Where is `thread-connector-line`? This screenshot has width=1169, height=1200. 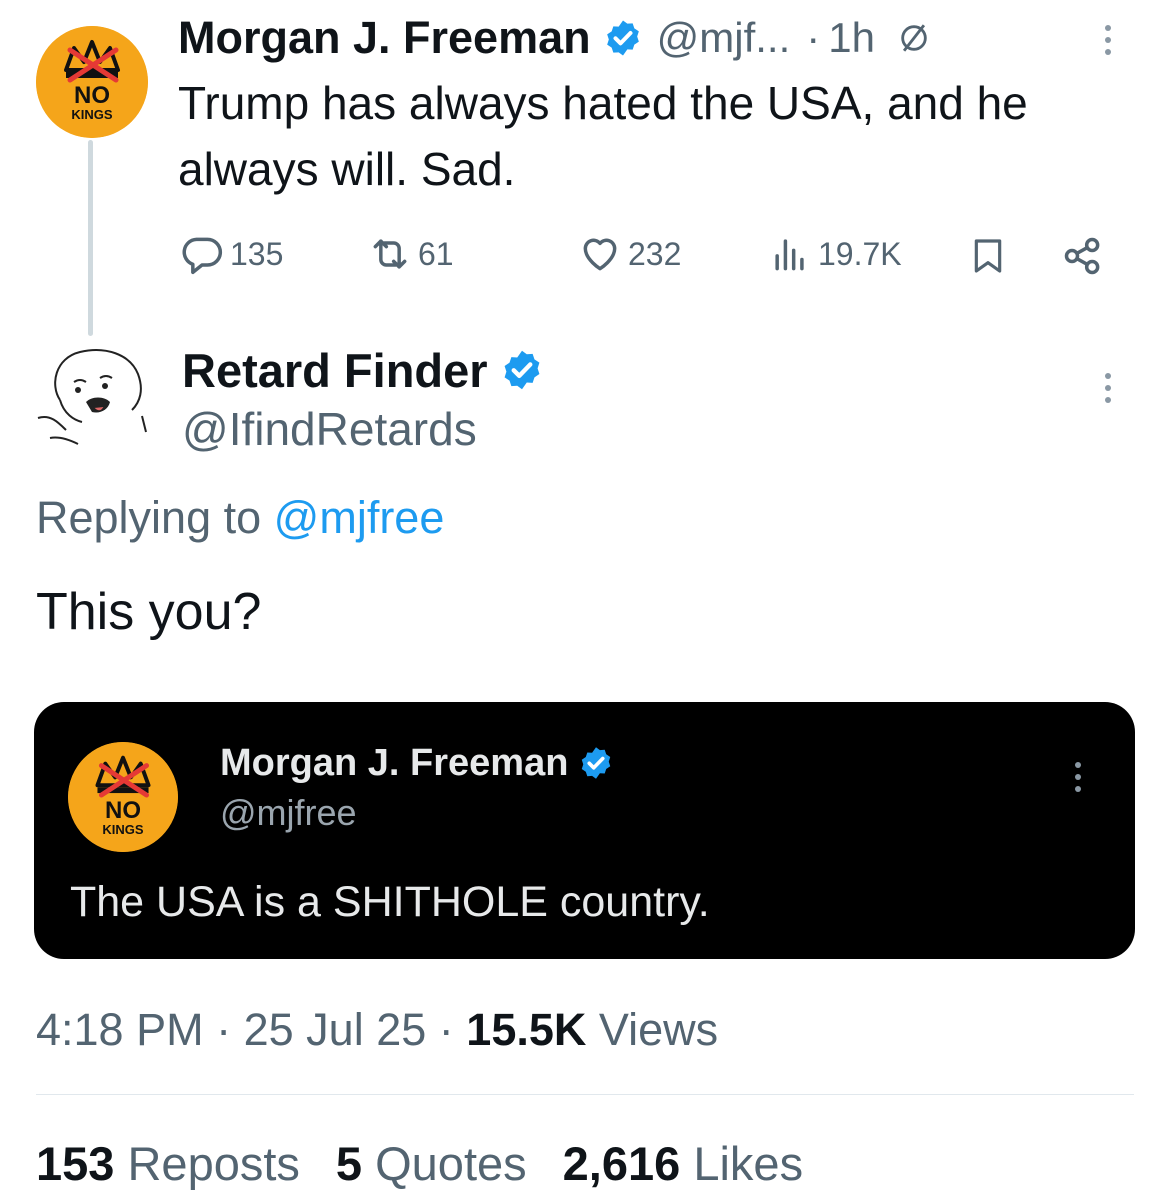
thread-connector-line is located at coordinates (90, 238).